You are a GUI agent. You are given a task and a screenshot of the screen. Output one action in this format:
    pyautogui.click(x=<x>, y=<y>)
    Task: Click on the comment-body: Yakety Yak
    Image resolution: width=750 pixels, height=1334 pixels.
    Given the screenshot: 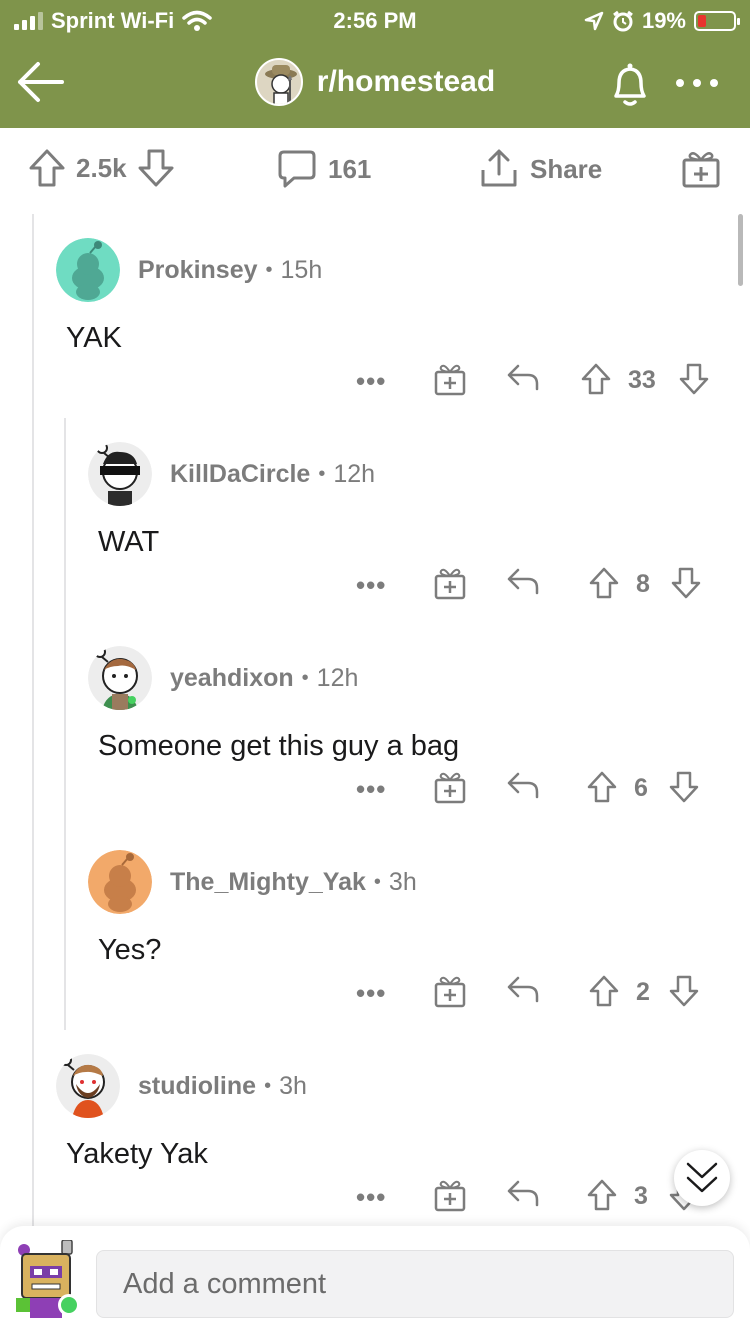 What is the action you would take?
    pyautogui.click(x=137, y=1154)
    